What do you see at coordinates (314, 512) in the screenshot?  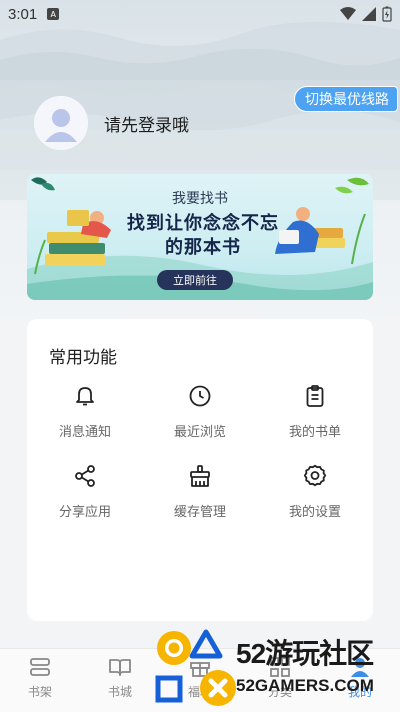 I see `func-label: 我的设置` at bounding box center [314, 512].